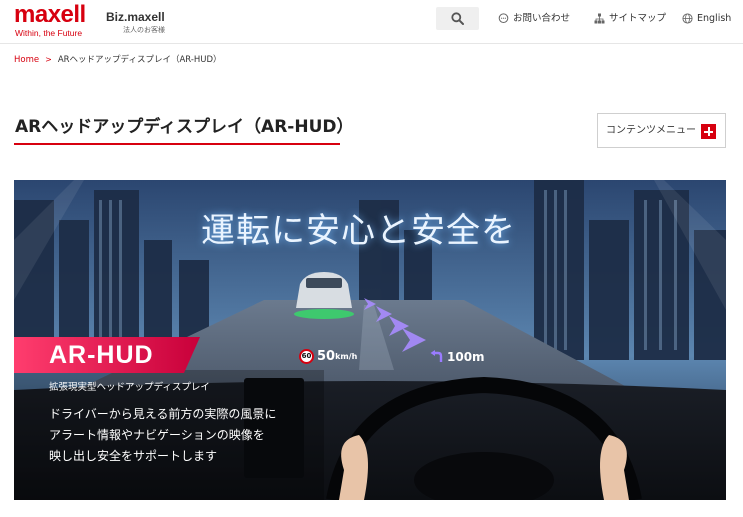  Describe the element at coordinates (687, 18) in the screenshot. I see `globe-icon` at that location.